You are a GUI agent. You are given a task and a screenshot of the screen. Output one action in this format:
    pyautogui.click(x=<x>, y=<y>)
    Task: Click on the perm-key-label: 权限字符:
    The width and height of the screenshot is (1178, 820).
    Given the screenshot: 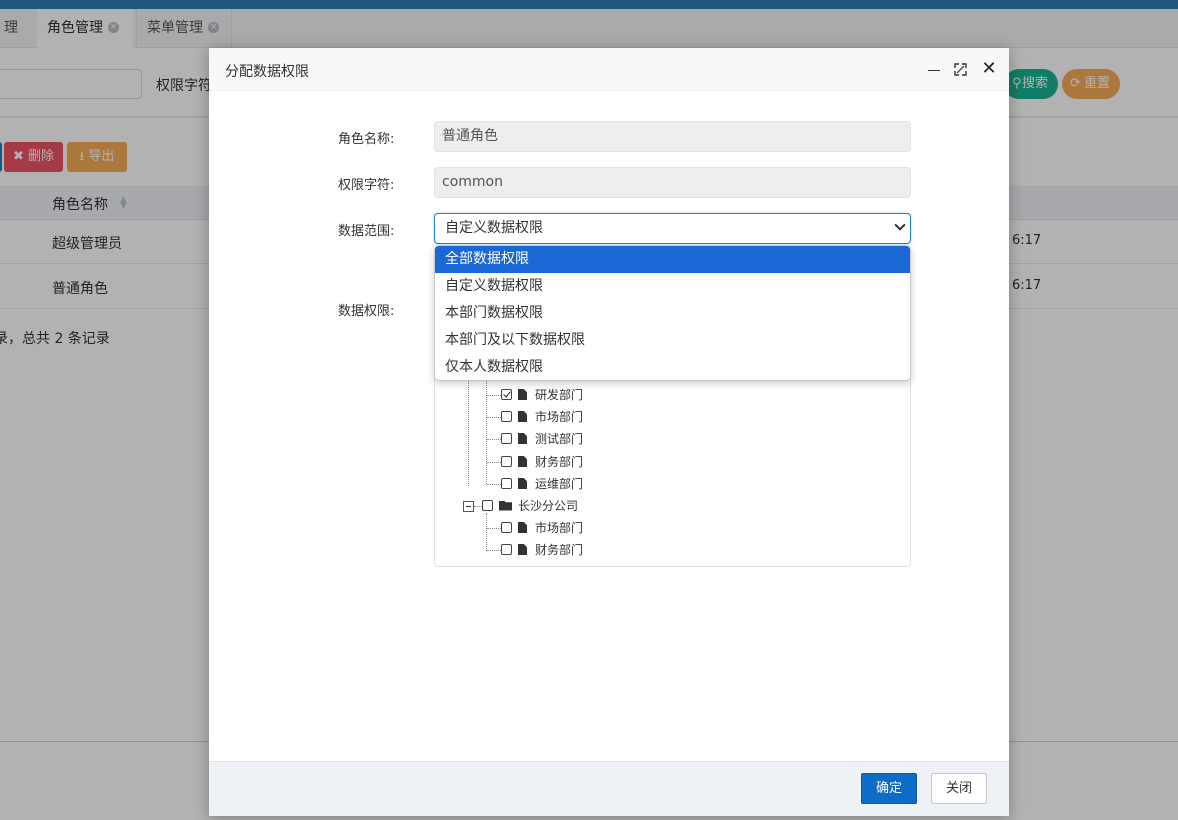 What is the action you would take?
    pyautogui.click(x=366, y=185)
    